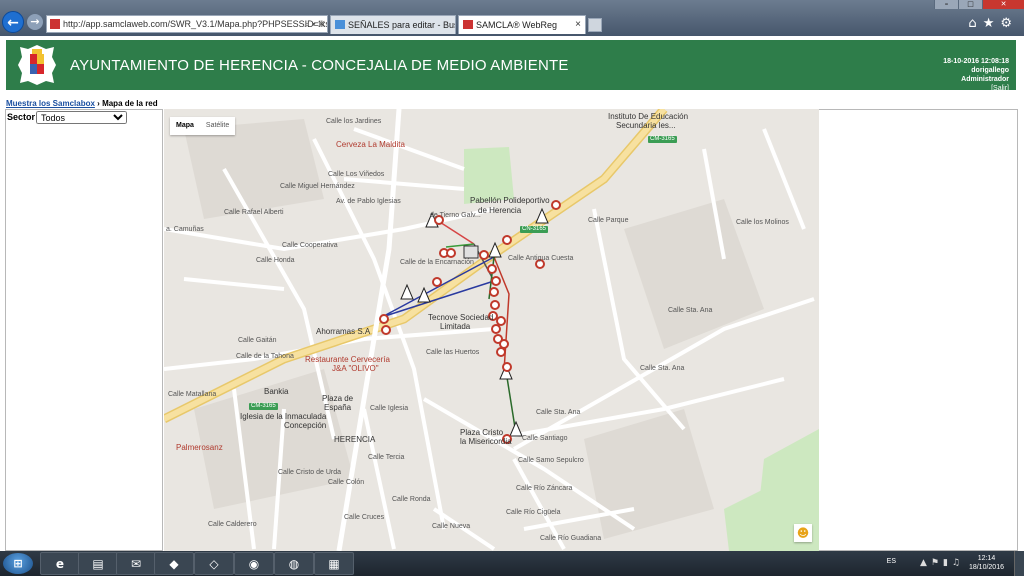 This screenshot has width=1024, height=576. I want to click on language-indicator: ES, so click(891, 562).